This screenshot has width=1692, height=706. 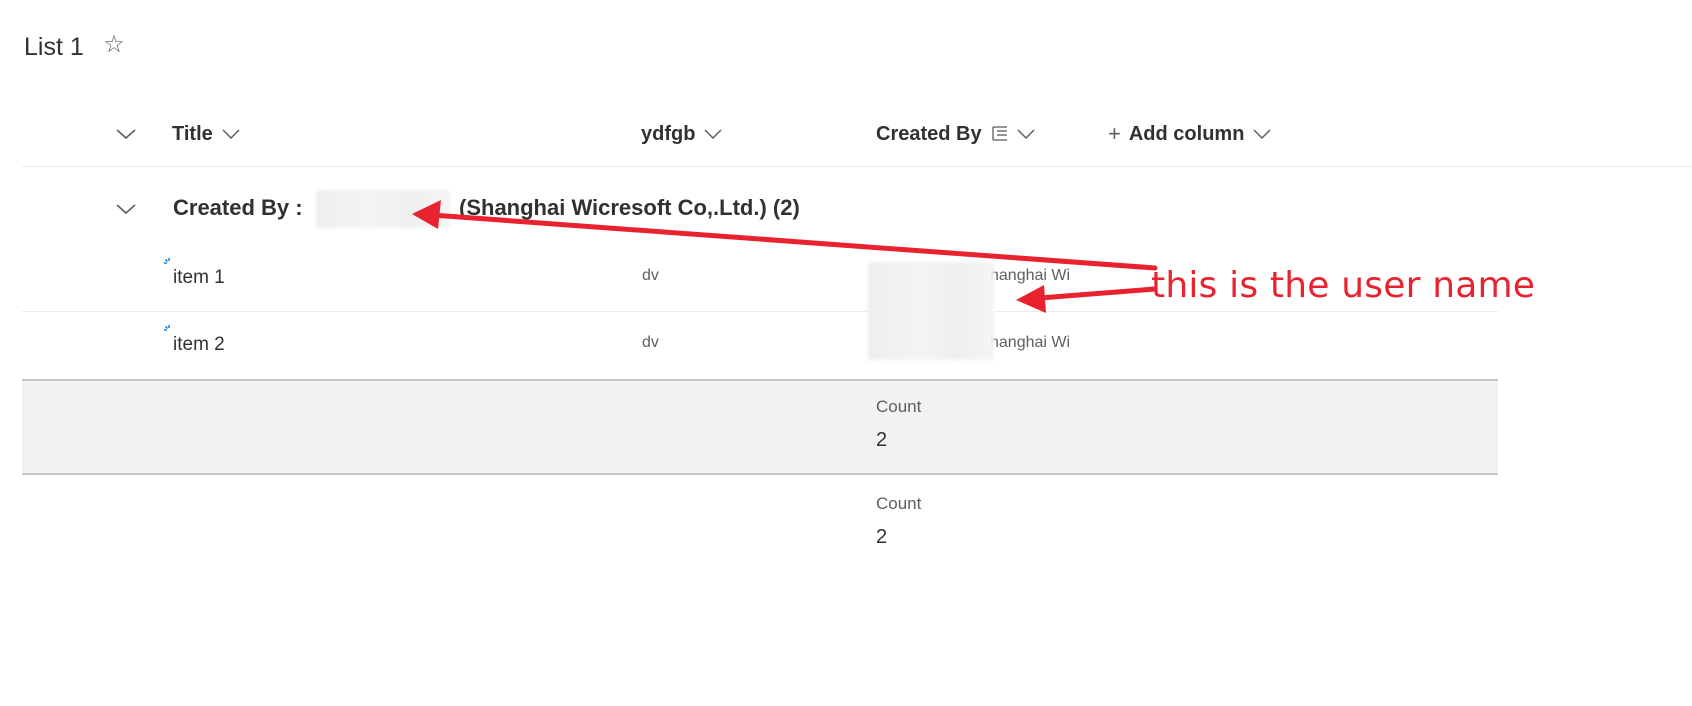 What do you see at coordinates (192, 133) in the screenshot?
I see `column-header-title-label: Title` at bounding box center [192, 133].